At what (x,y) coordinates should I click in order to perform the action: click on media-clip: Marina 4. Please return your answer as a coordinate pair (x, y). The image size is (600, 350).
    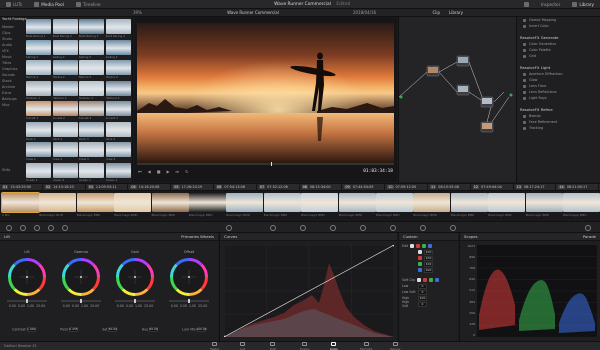
    Looking at the image, I should click on (119, 69).